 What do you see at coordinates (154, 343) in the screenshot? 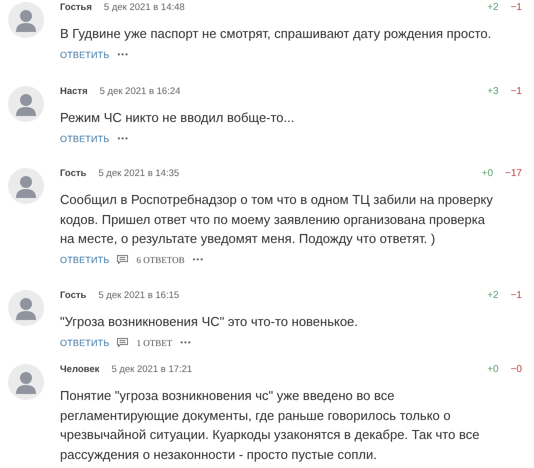
I see `replies-link: 1 ОТВЕТ` at bounding box center [154, 343].